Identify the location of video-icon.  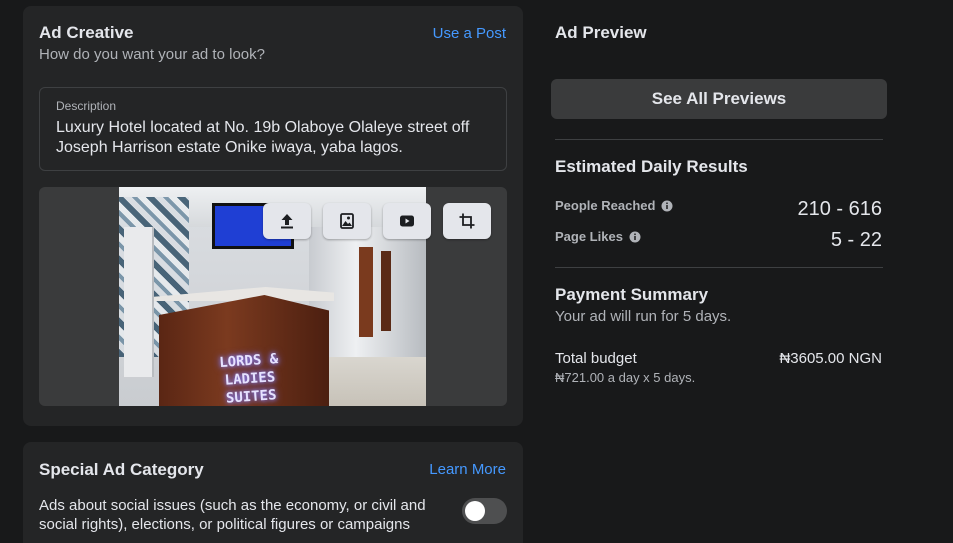
(407, 221).